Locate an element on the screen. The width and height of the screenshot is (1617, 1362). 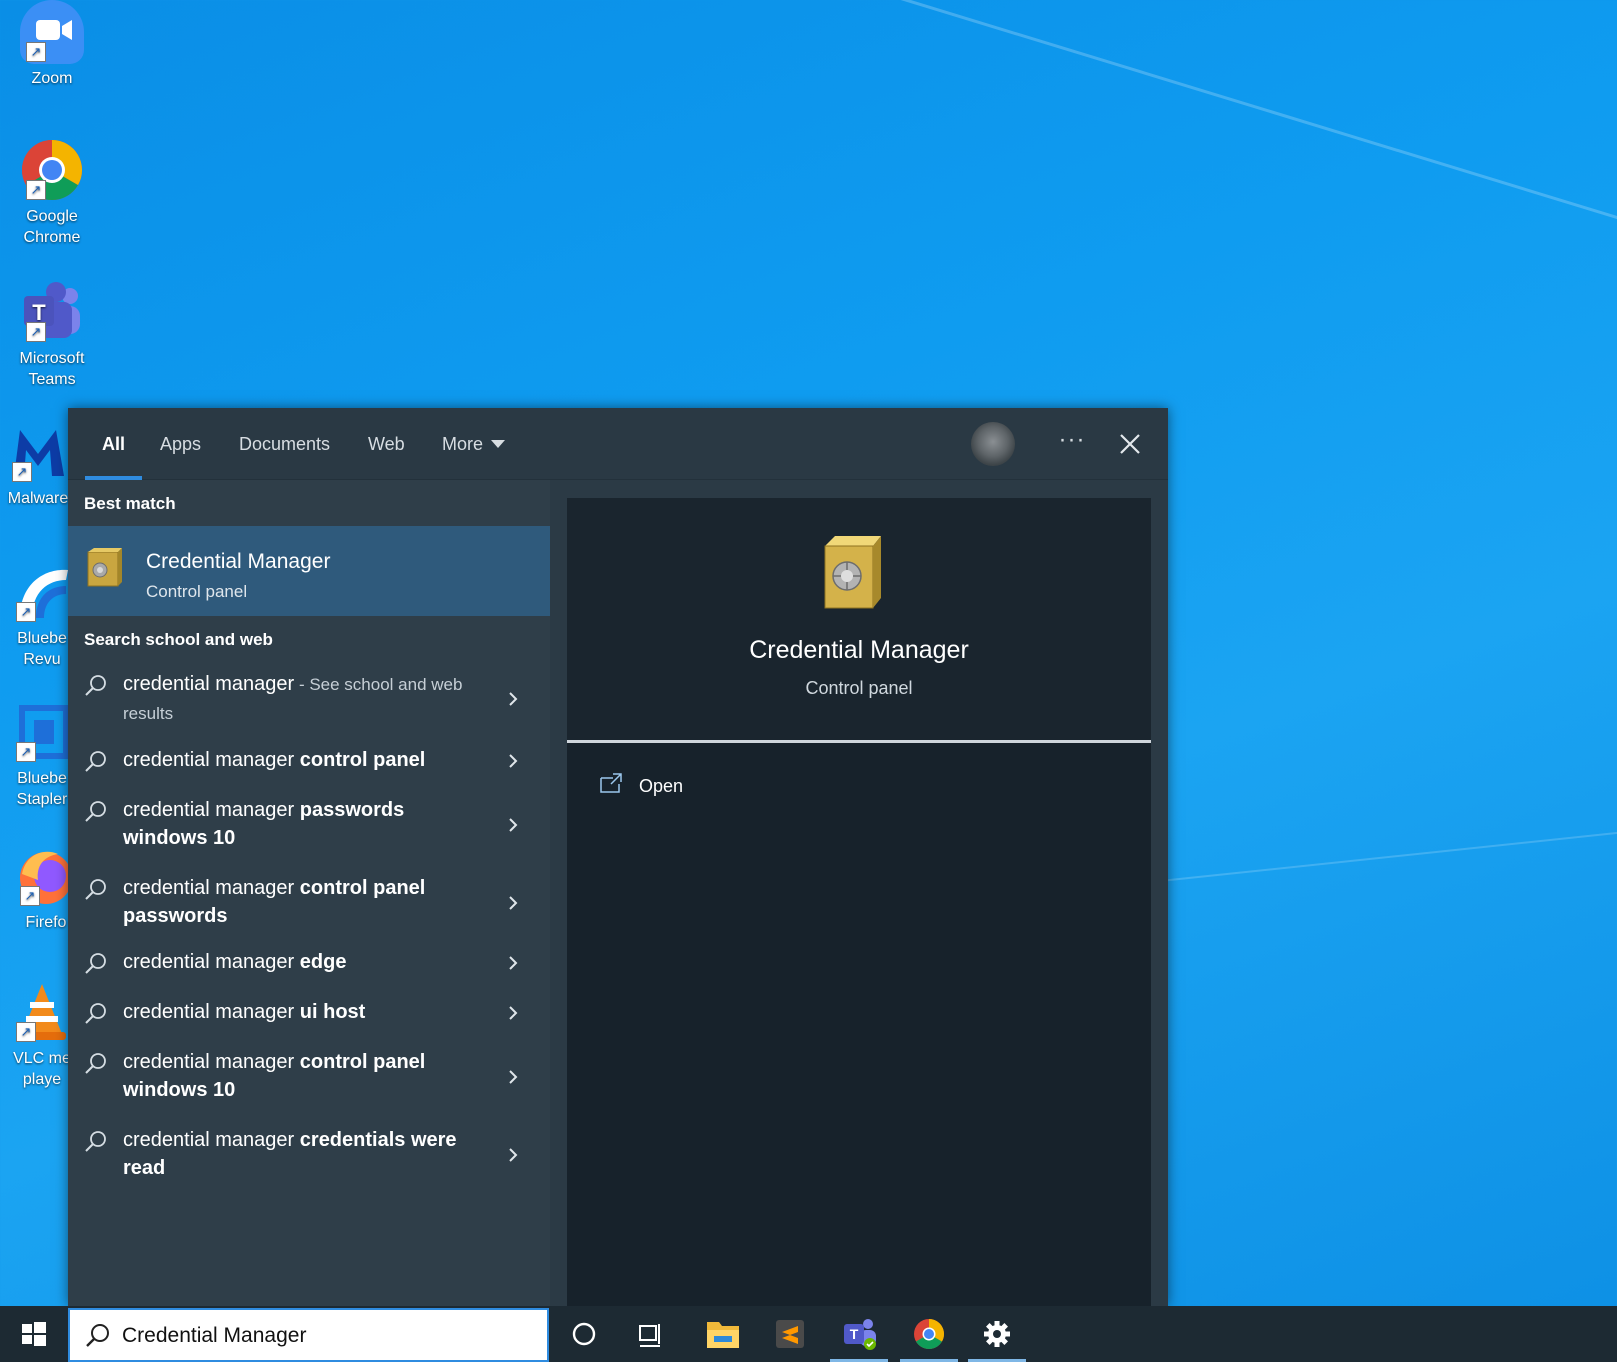
taskbar-file-explorer is located at coordinates (723, 1334).